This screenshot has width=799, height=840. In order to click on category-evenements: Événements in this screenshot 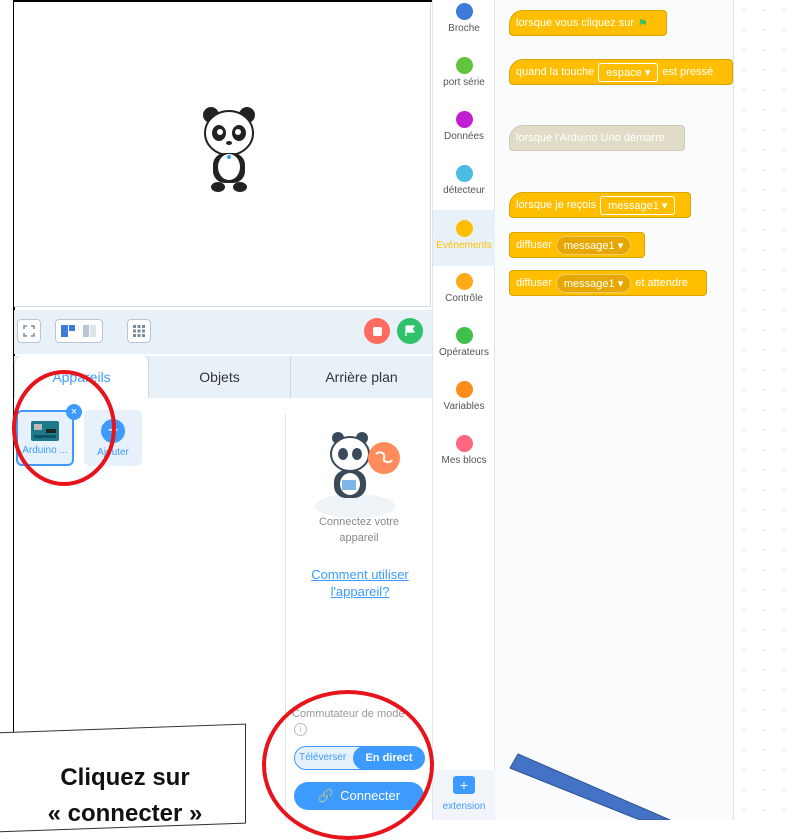, I will do `click(464, 238)`.